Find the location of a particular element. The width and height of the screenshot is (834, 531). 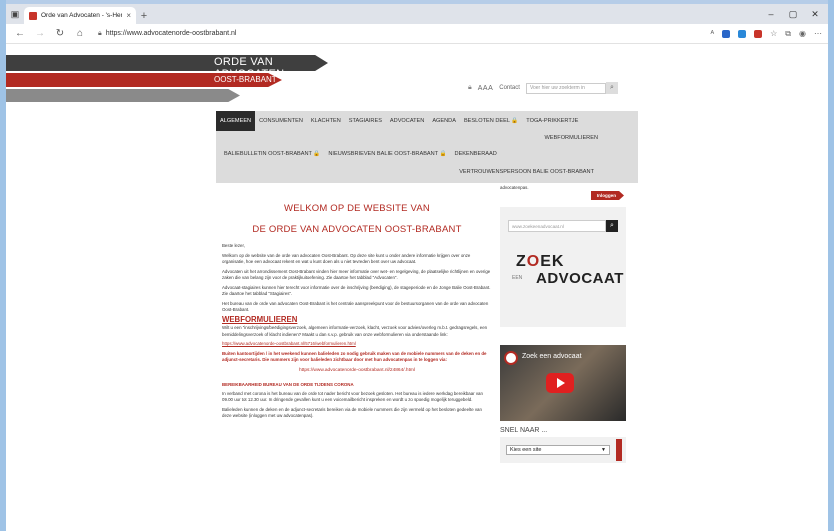

welcome-heading-1: WELKOM OP DE WEBSITE VAN is located at coordinates (357, 208).